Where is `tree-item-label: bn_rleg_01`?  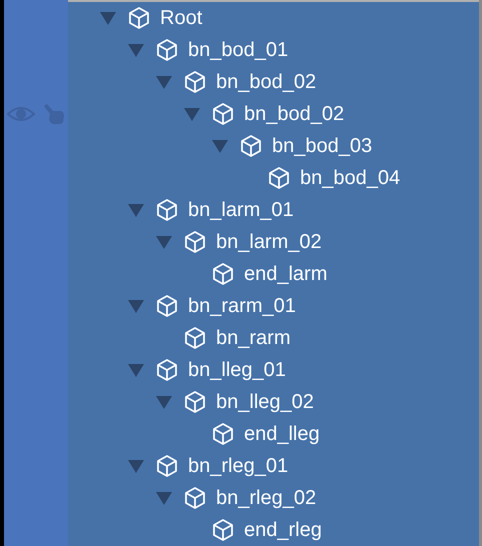 tree-item-label: bn_rleg_01 is located at coordinates (238, 466).